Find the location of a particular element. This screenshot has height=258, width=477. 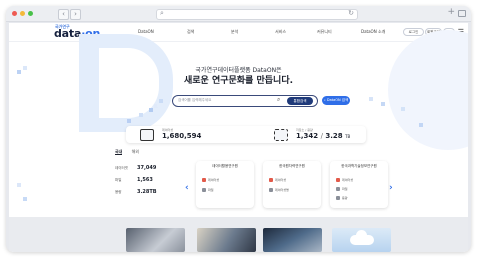

tab-overseas: 해외 is located at coordinates (135, 151).